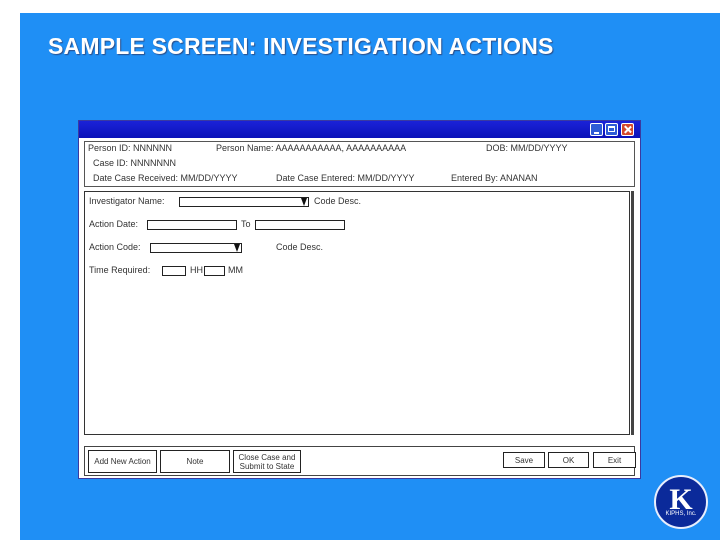  I want to click on mm-label: MM, so click(235, 270).